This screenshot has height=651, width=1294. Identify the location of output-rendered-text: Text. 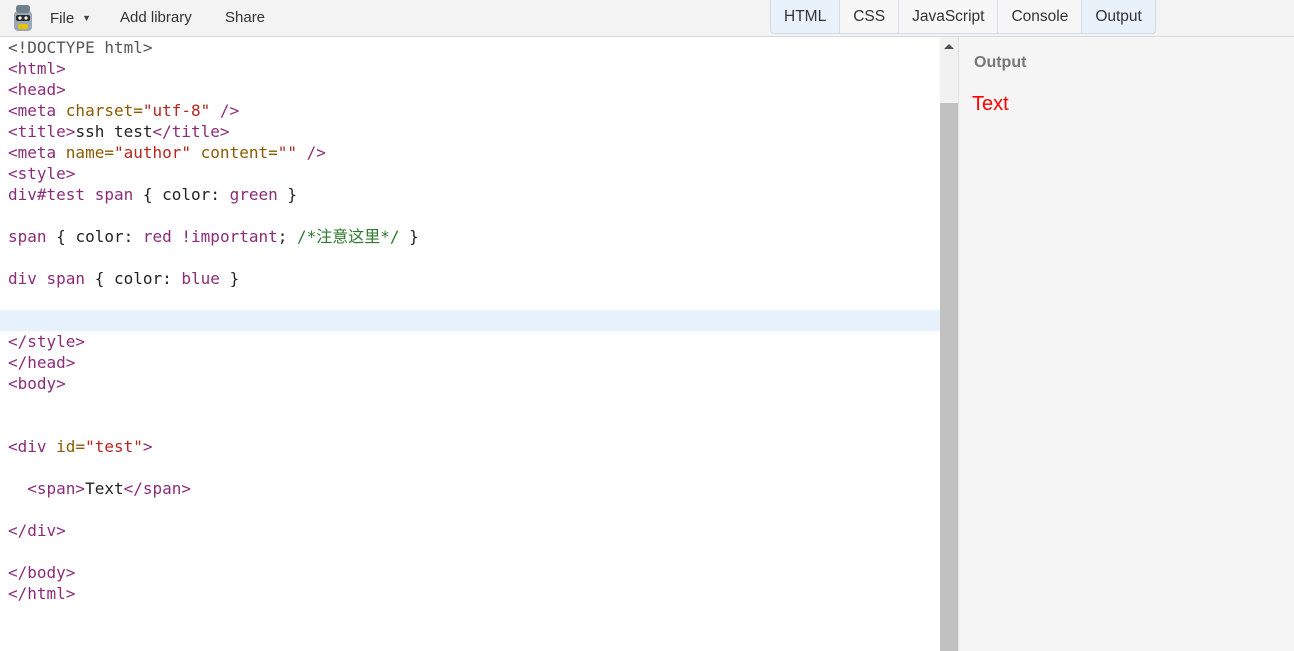
(990, 104).